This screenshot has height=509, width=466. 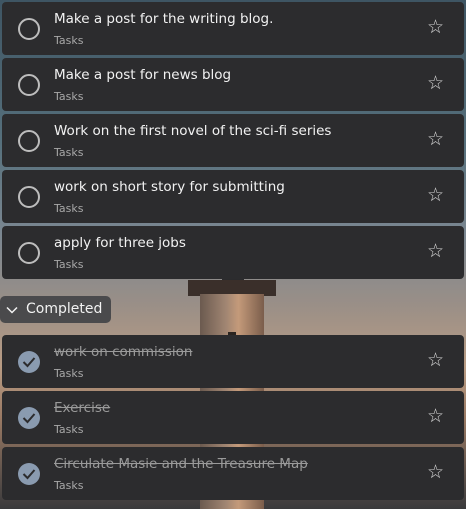 I want to click on task-title: apply for three jobs, so click(x=120, y=243).